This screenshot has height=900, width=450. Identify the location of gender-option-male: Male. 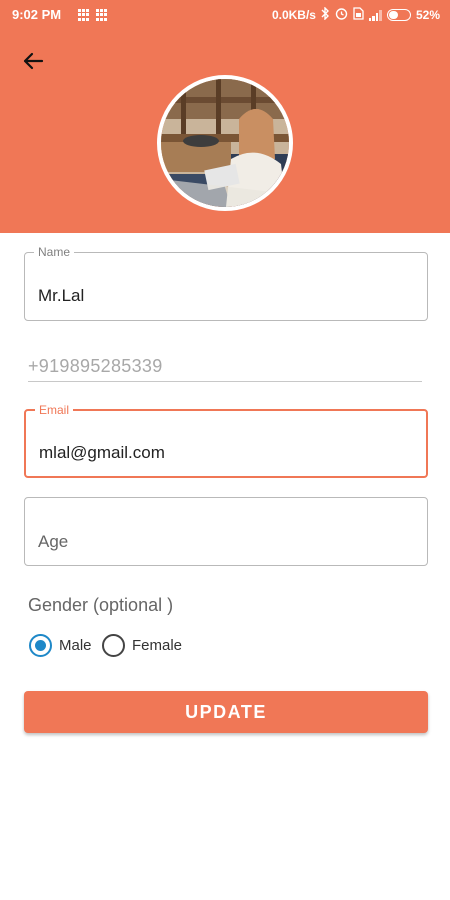
(60, 645).